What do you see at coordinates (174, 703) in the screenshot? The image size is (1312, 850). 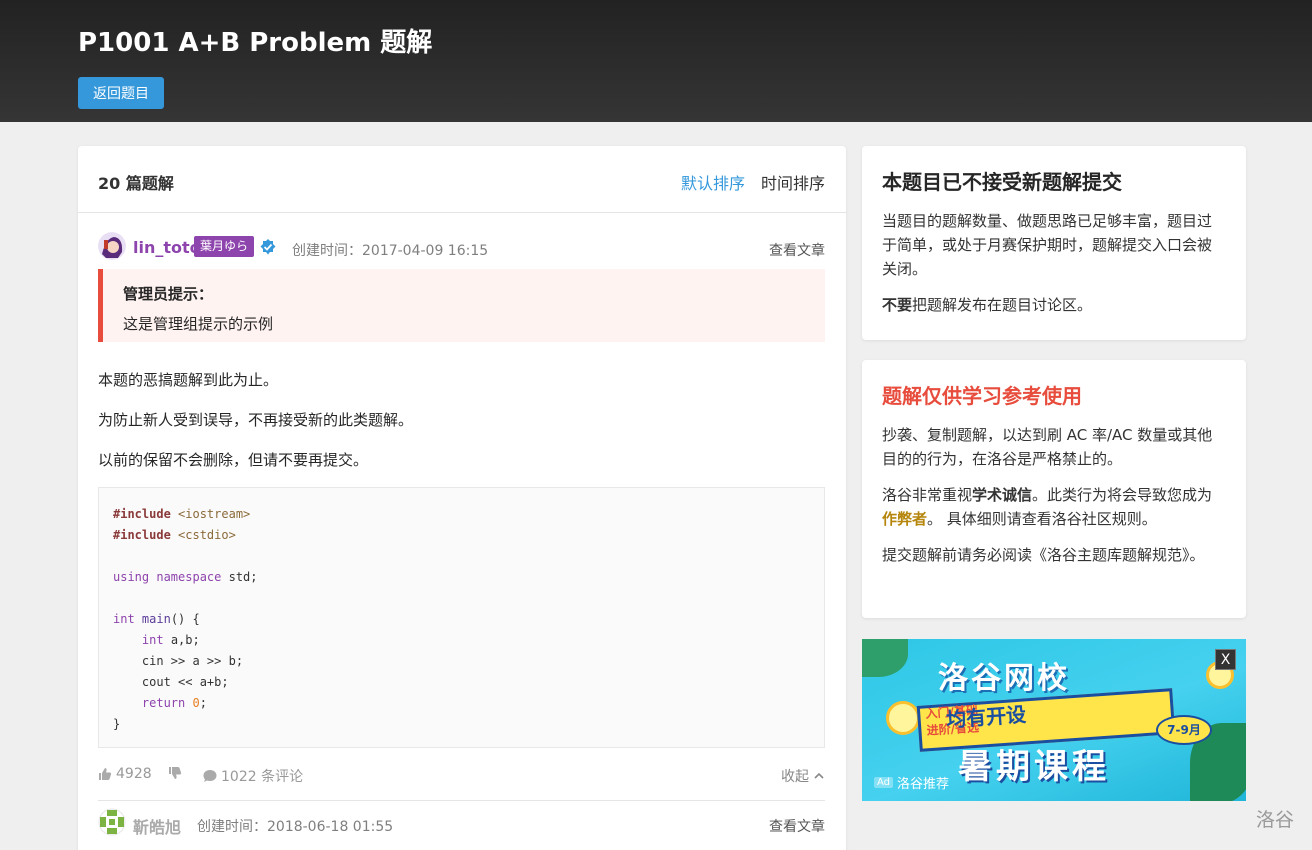 I see `code-line: return 0;` at bounding box center [174, 703].